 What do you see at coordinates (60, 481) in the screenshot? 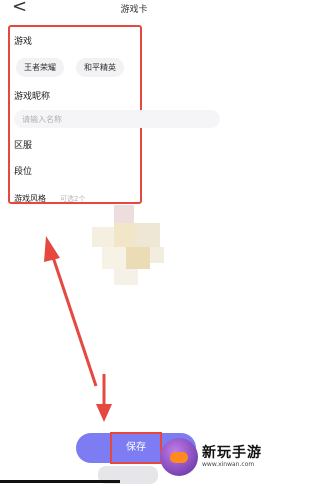
I see `home-indicator` at bounding box center [60, 481].